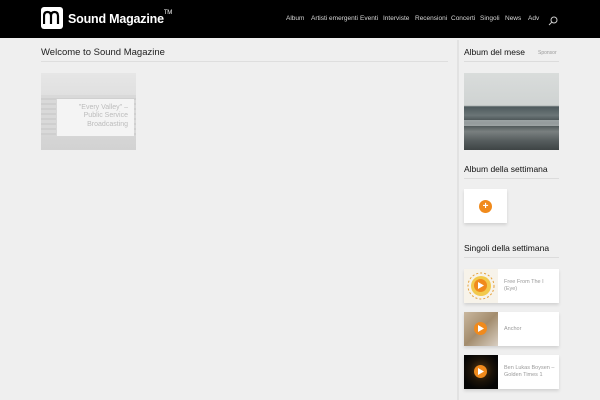  What do you see at coordinates (120, 18) in the screenshot?
I see `brand-name: Sound MagazineTM` at bounding box center [120, 18].